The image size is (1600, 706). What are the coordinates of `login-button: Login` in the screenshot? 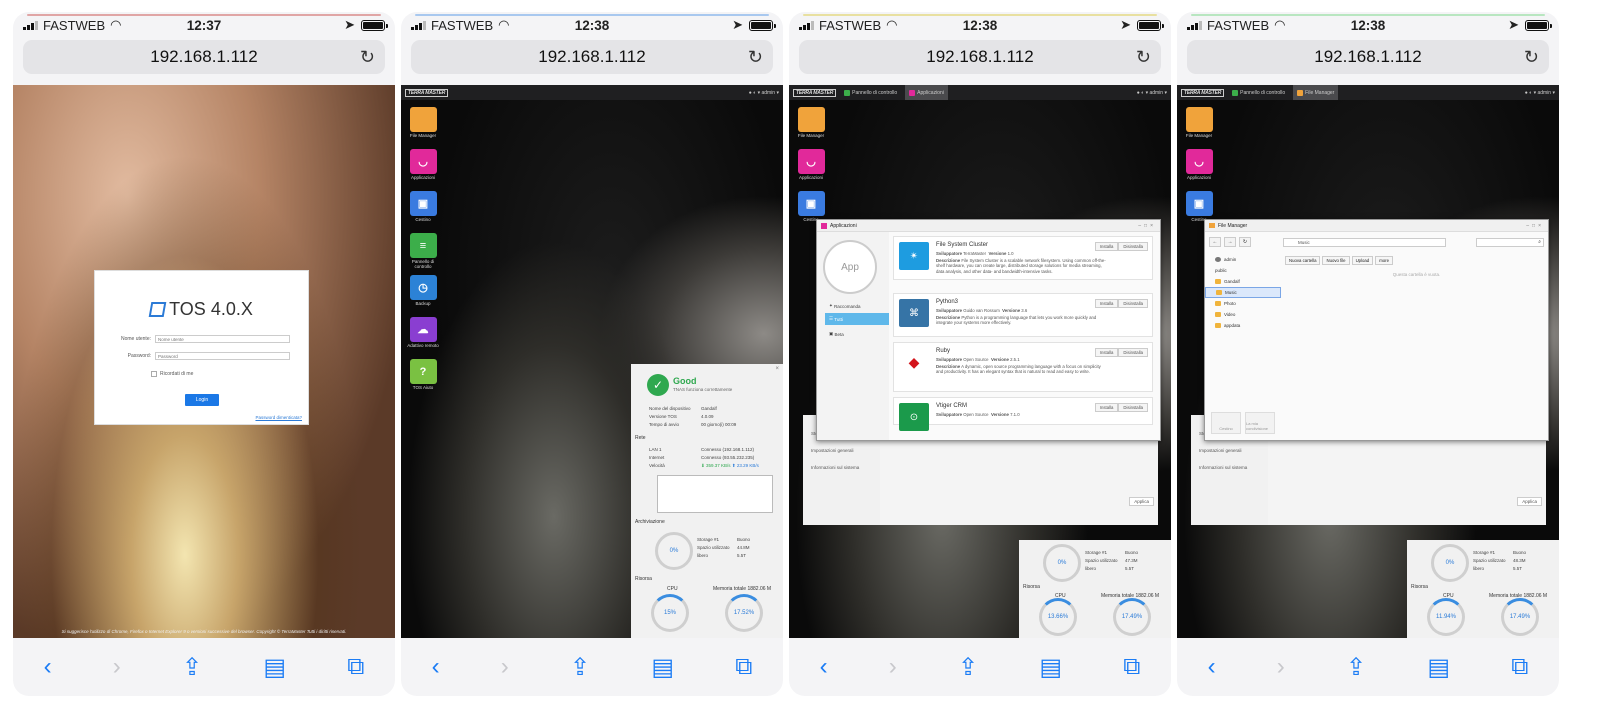 It's located at (202, 400).